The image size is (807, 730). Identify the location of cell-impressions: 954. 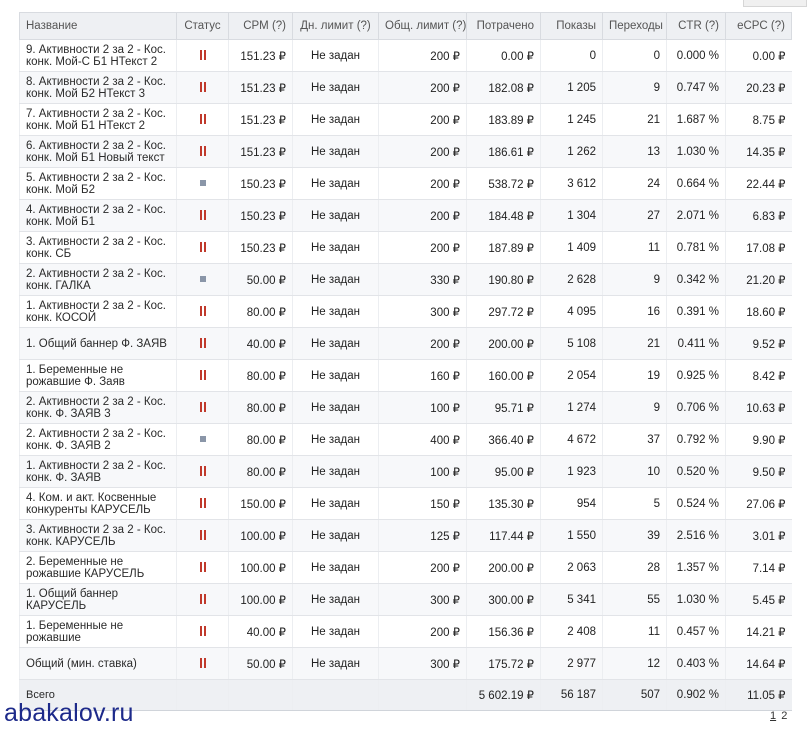
(571, 503).